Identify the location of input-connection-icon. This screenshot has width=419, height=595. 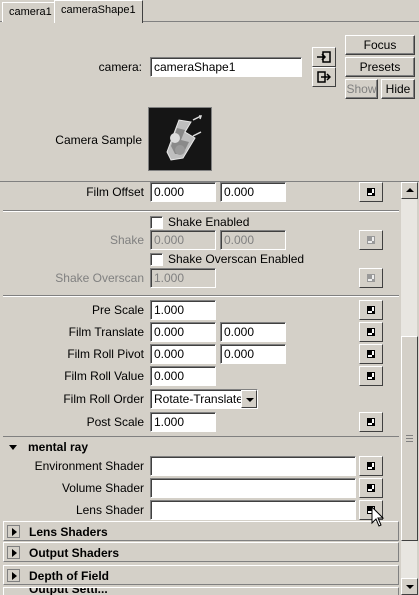
(324, 57).